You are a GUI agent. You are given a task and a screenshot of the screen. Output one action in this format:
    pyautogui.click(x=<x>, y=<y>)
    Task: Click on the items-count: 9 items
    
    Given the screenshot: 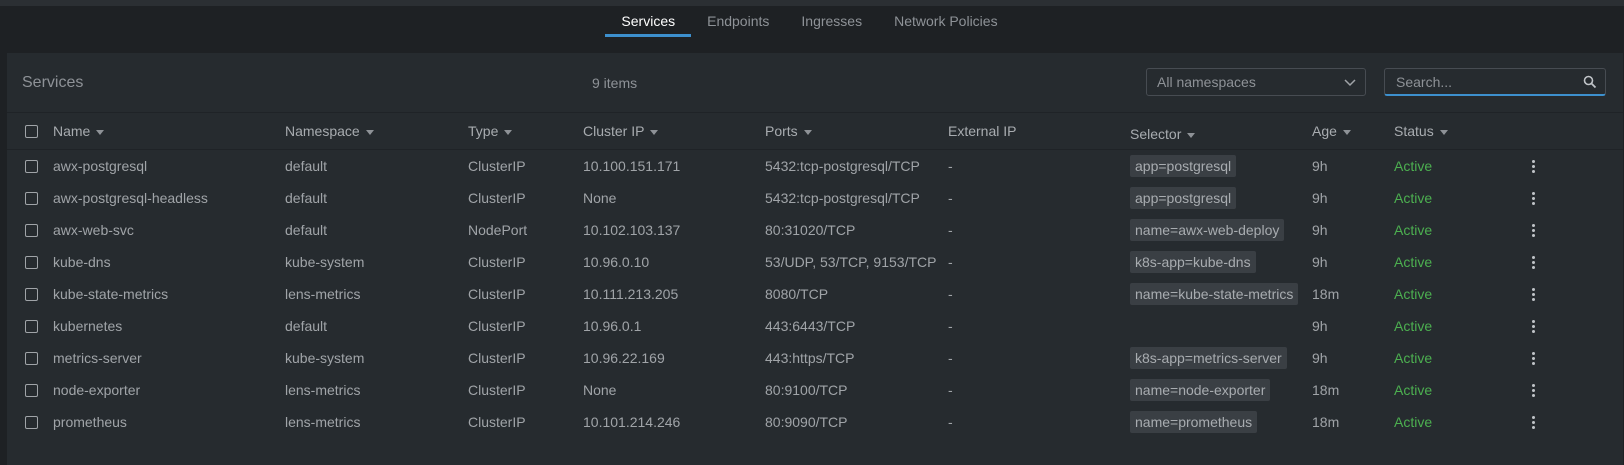 What is the action you would take?
    pyautogui.click(x=615, y=82)
    